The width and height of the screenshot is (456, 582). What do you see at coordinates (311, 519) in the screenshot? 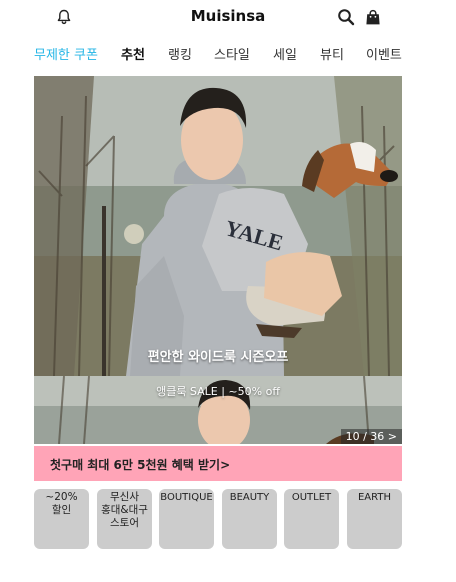
I see `category-outlet: OUTLET` at bounding box center [311, 519].